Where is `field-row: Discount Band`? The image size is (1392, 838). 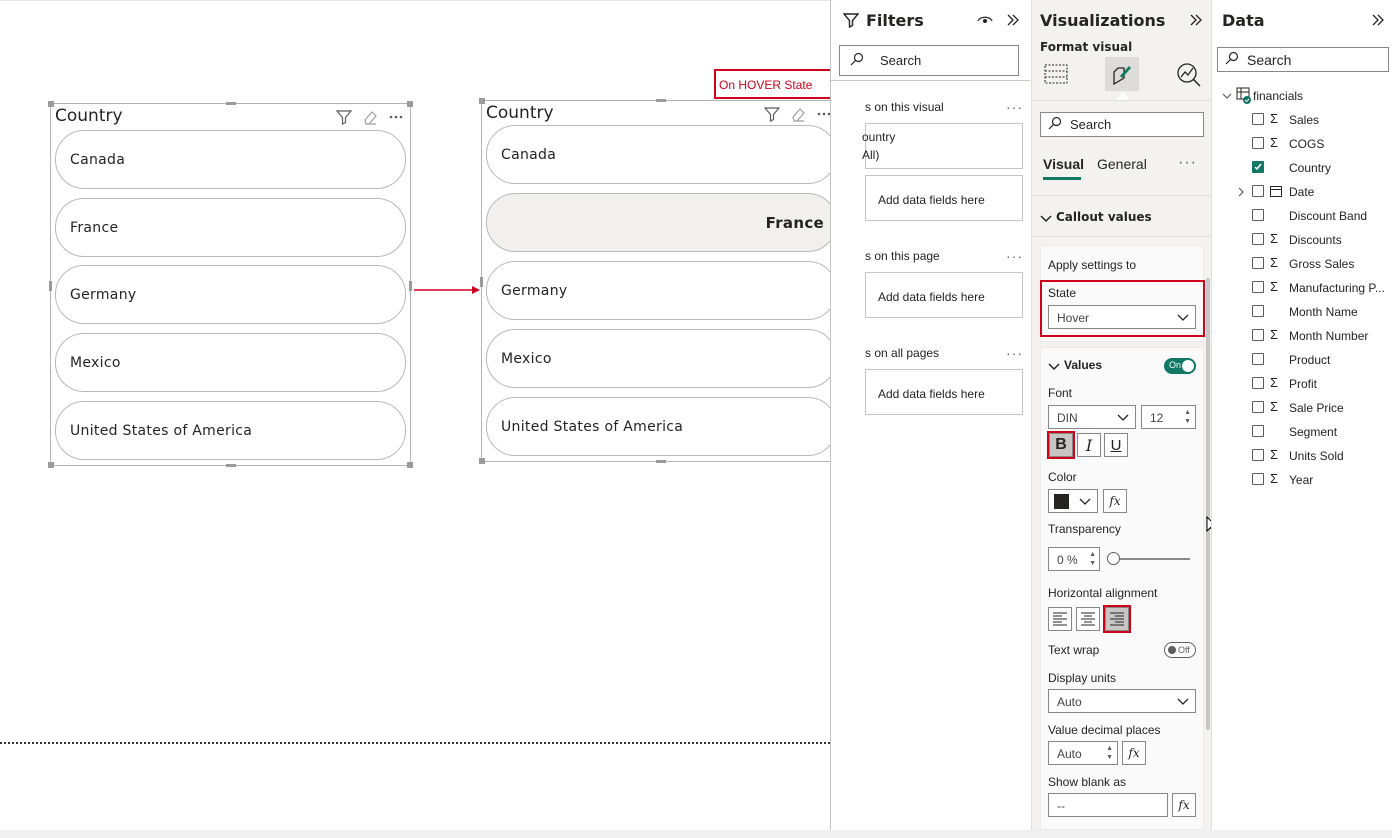
field-row: Discount Band is located at coordinates (1302, 216).